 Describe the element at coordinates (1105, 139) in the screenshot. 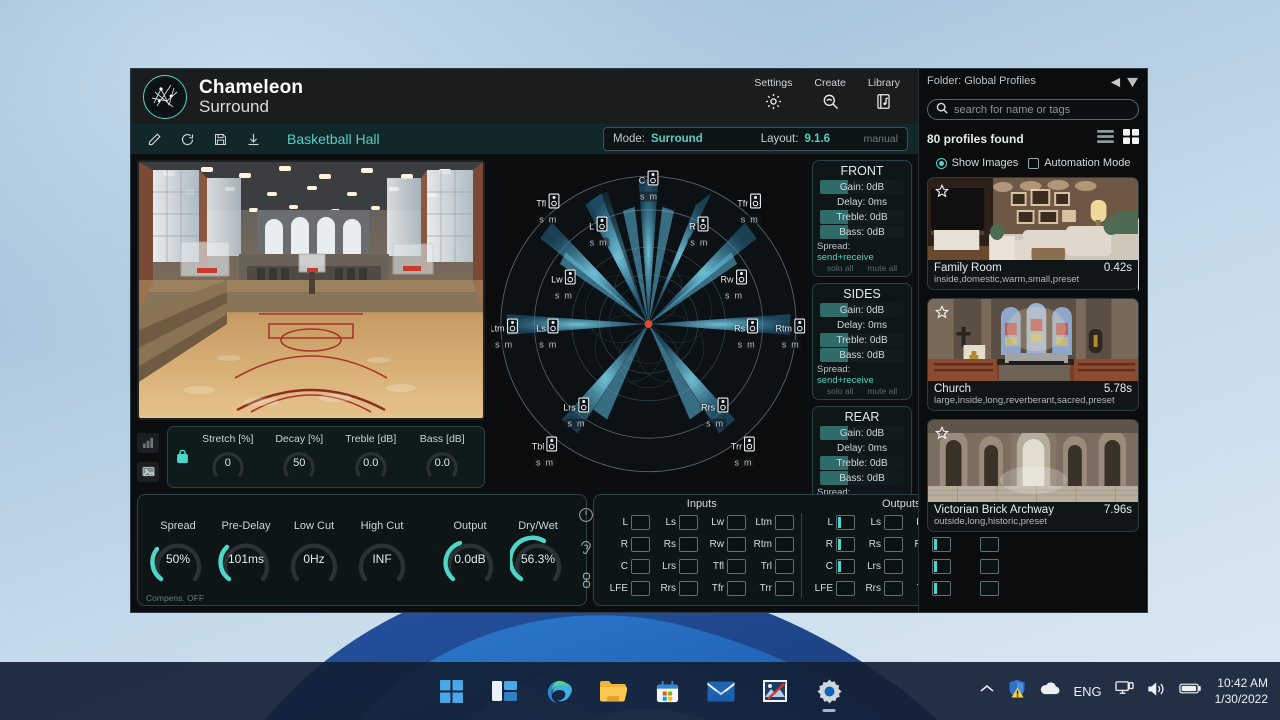

I see `list-view-icon` at that location.